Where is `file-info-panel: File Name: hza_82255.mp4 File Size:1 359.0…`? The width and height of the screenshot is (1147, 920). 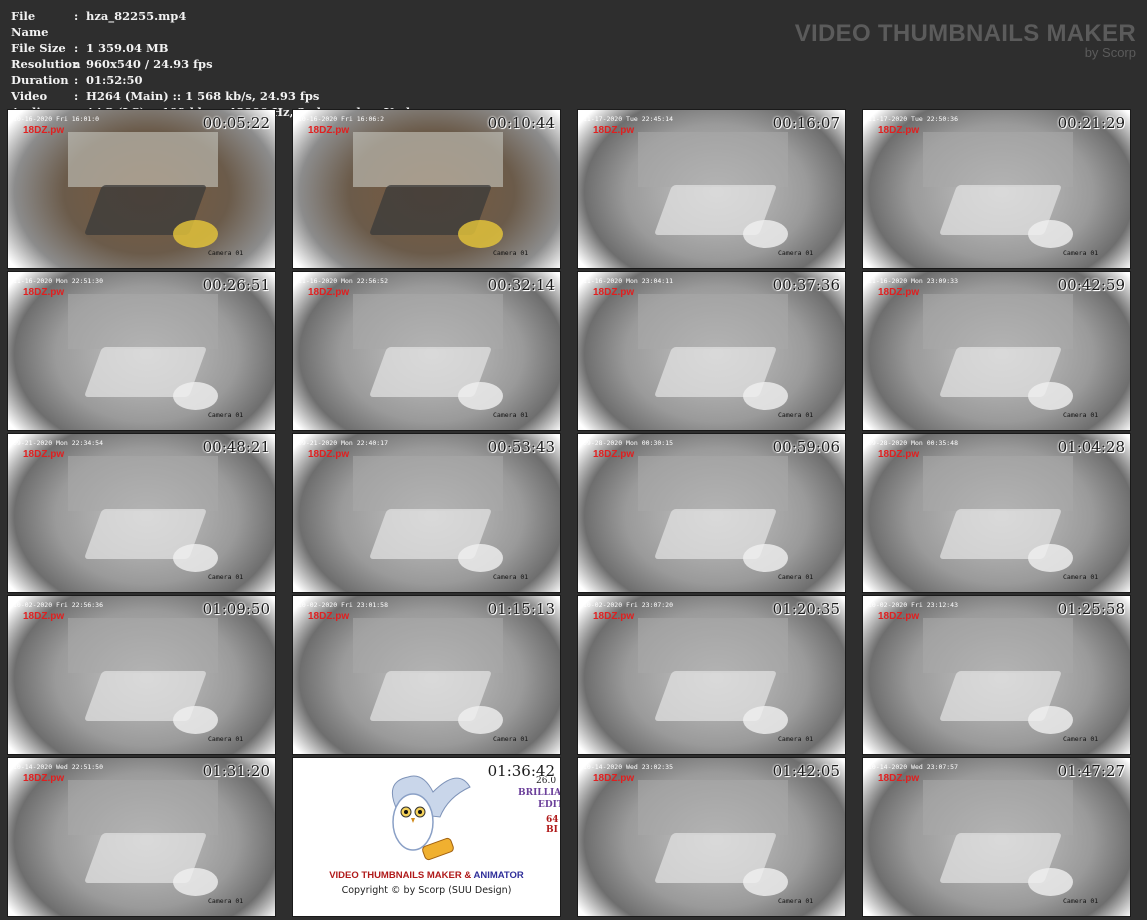 file-info-panel: File Name: hza_82255.mp4 File Size:1 359.0… is located at coordinates (210, 64).